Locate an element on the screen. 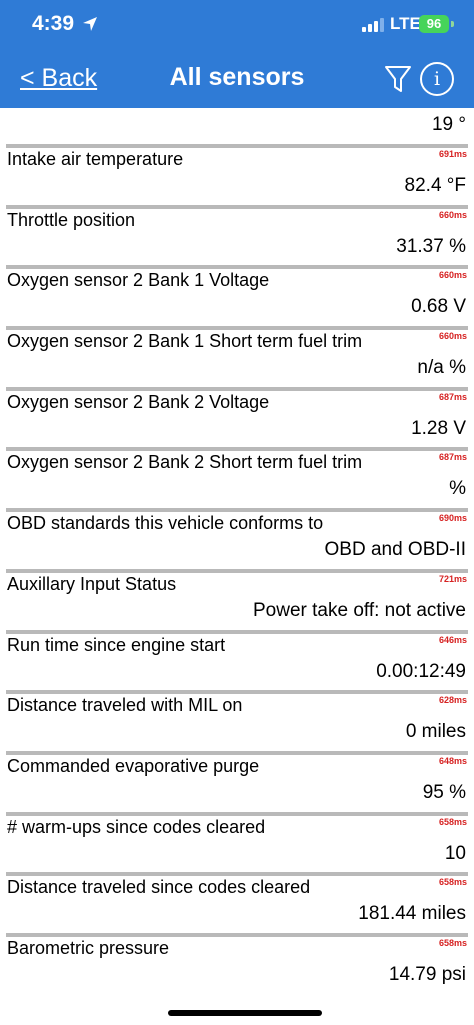 This screenshot has width=474, height=1025. sensor-row: Intake air temperature 691ms 82.4 °F is located at coordinates (237, 174).